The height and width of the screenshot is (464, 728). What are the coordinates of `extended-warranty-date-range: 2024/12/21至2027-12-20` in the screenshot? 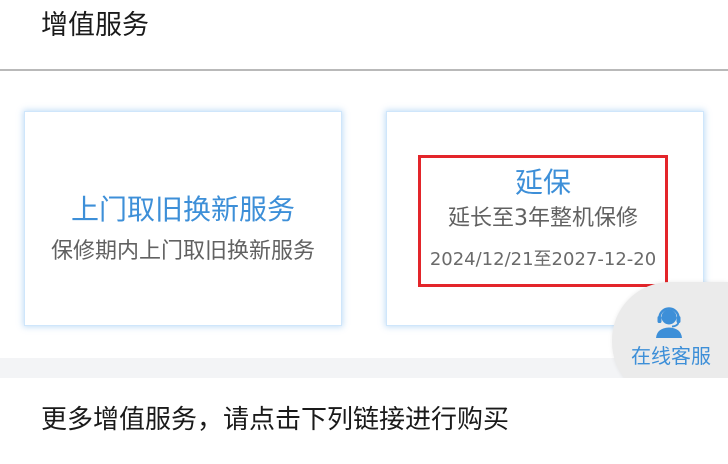 It's located at (543, 259).